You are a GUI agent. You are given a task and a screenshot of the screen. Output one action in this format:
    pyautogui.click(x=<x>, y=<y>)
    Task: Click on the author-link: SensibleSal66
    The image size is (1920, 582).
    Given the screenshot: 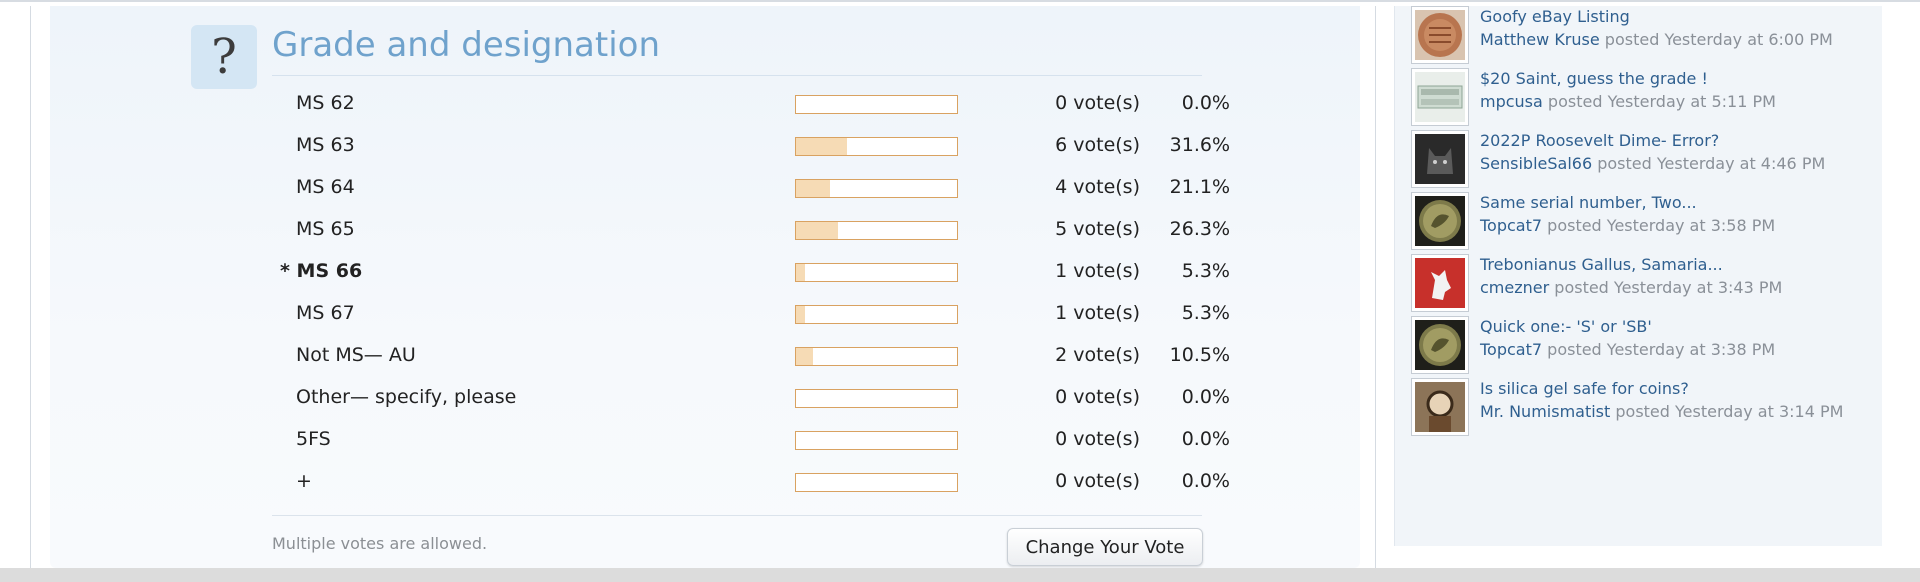 What is the action you would take?
    pyautogui.click(x=1536, y=163)
    